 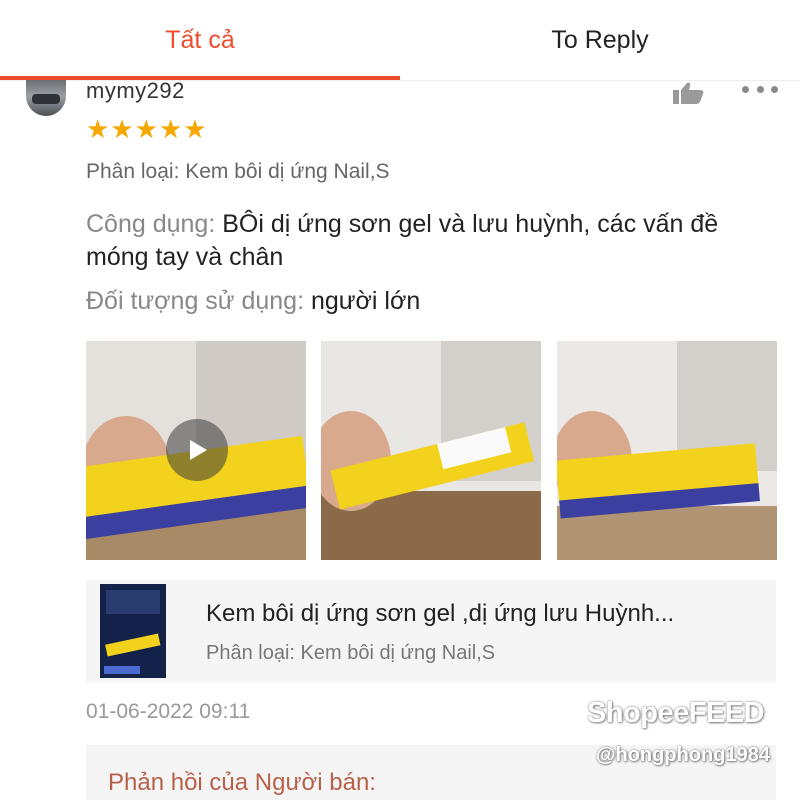 I want to click on play-icon, so click(x=197, y=450).